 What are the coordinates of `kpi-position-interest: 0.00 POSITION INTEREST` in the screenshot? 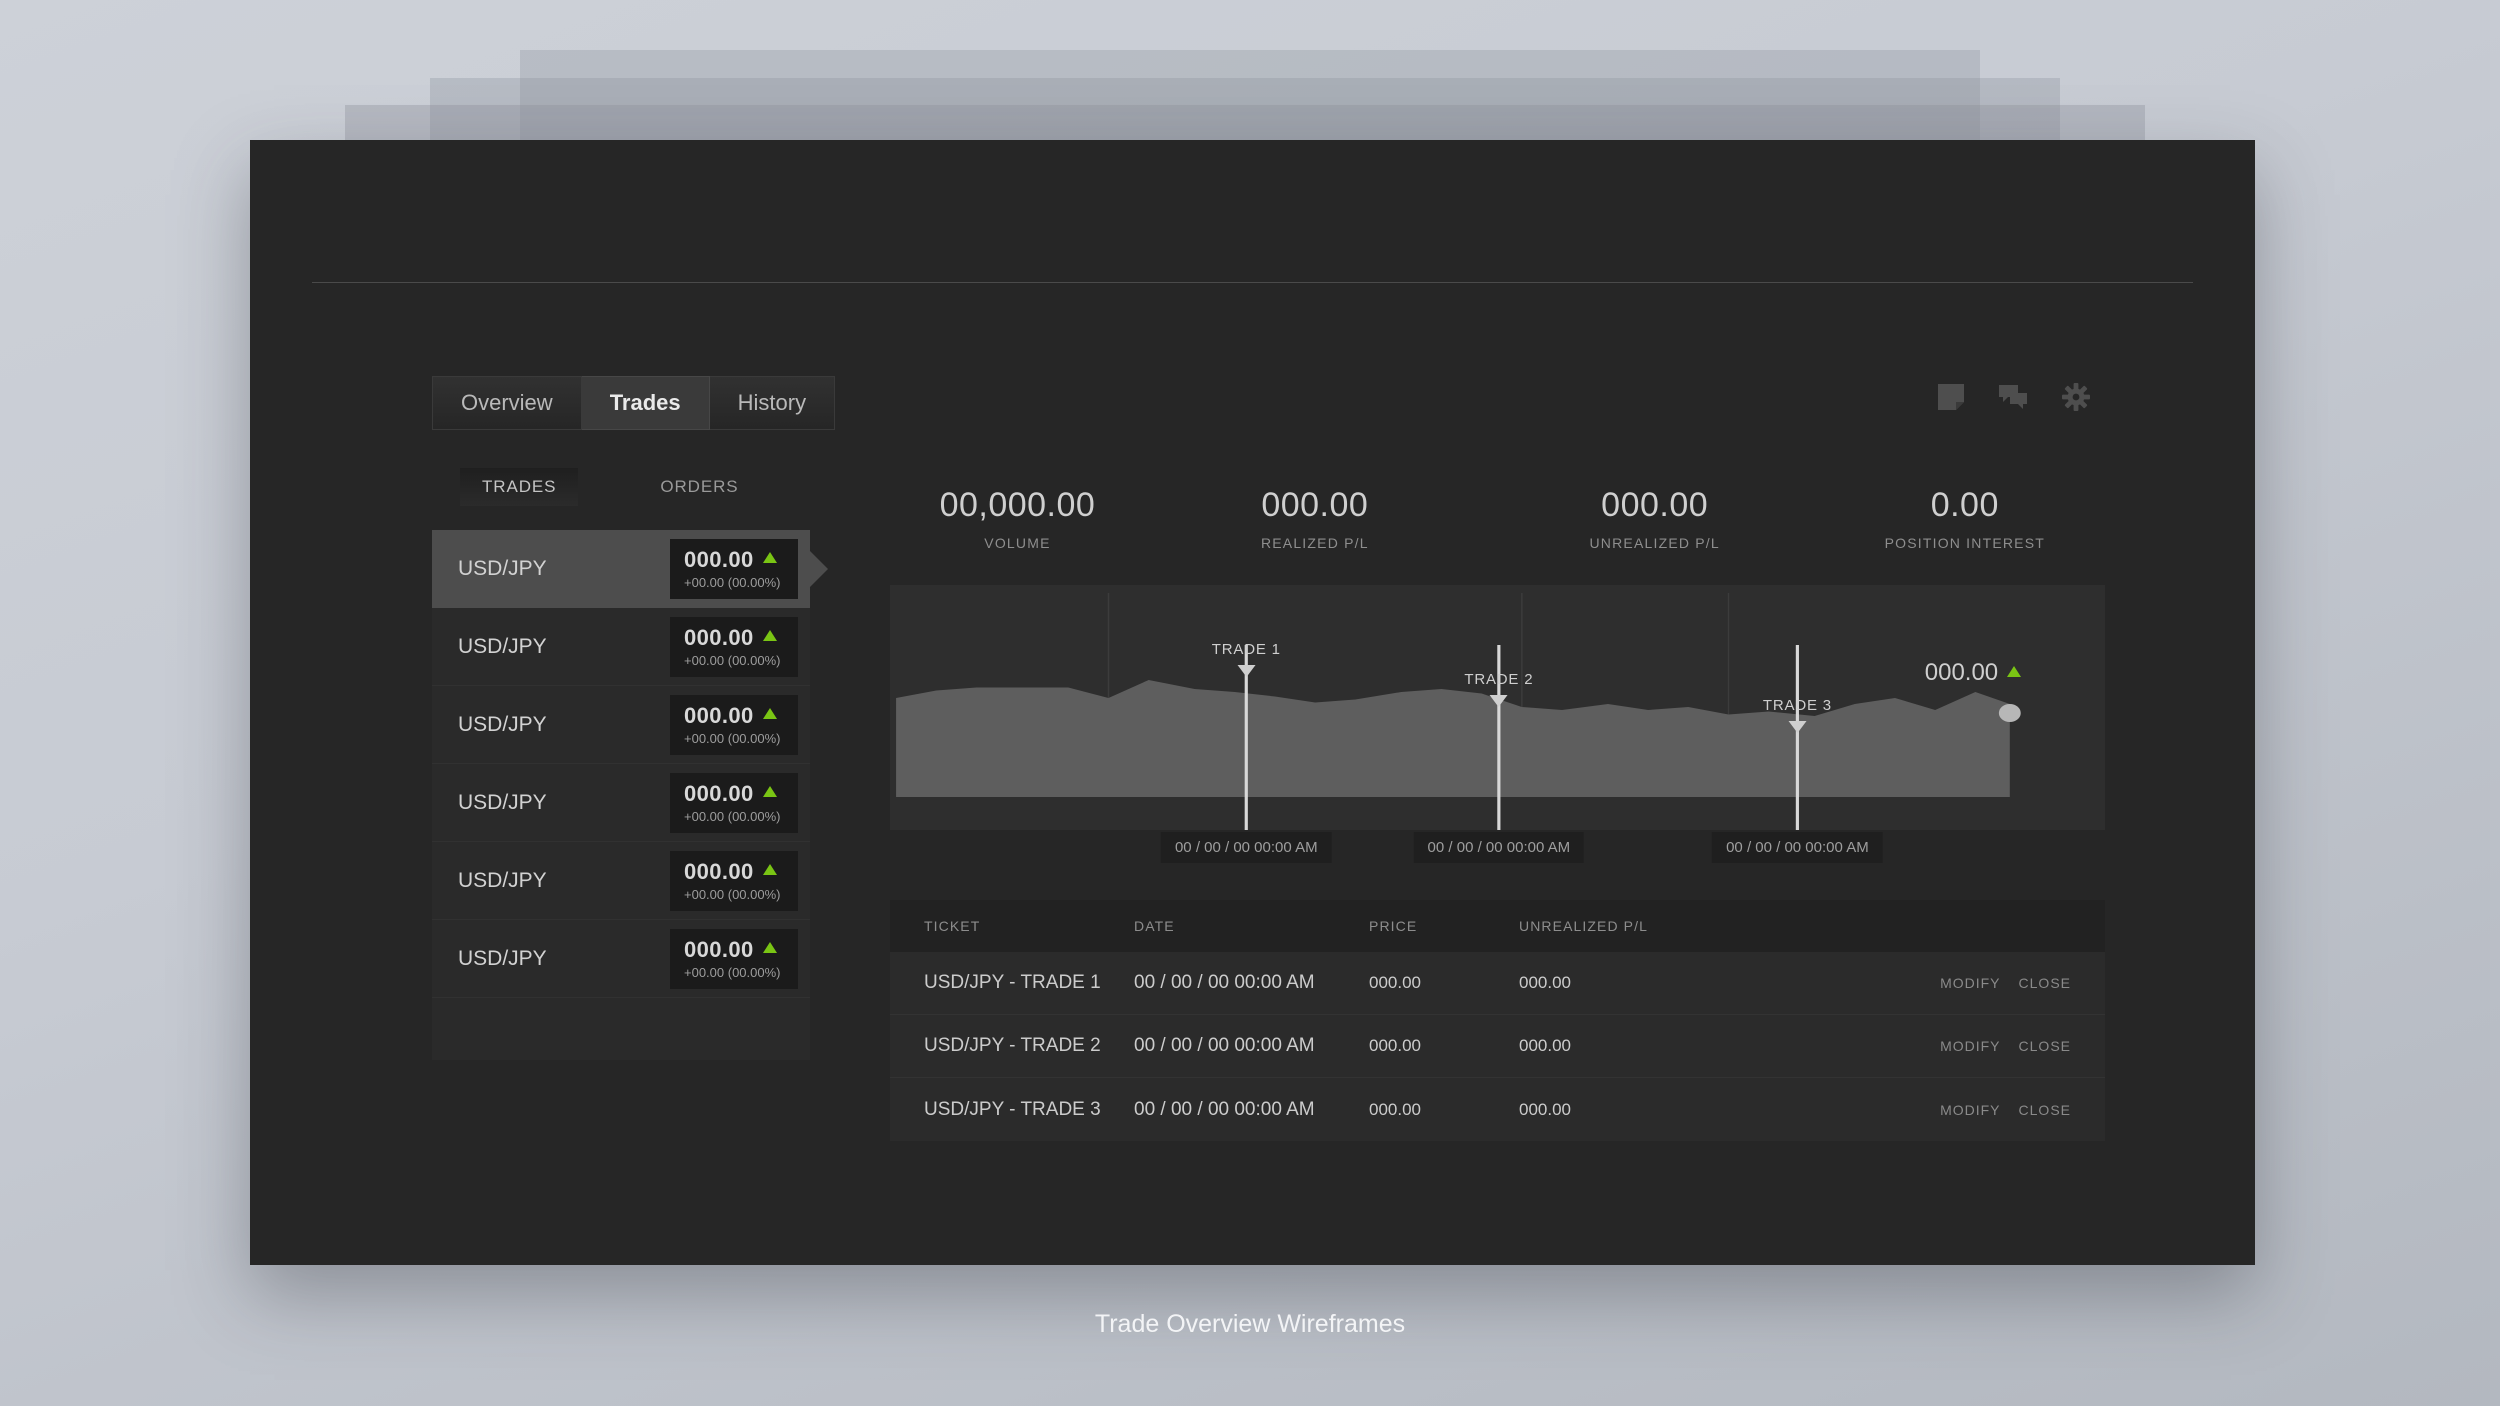 It's located at (1965, 518).